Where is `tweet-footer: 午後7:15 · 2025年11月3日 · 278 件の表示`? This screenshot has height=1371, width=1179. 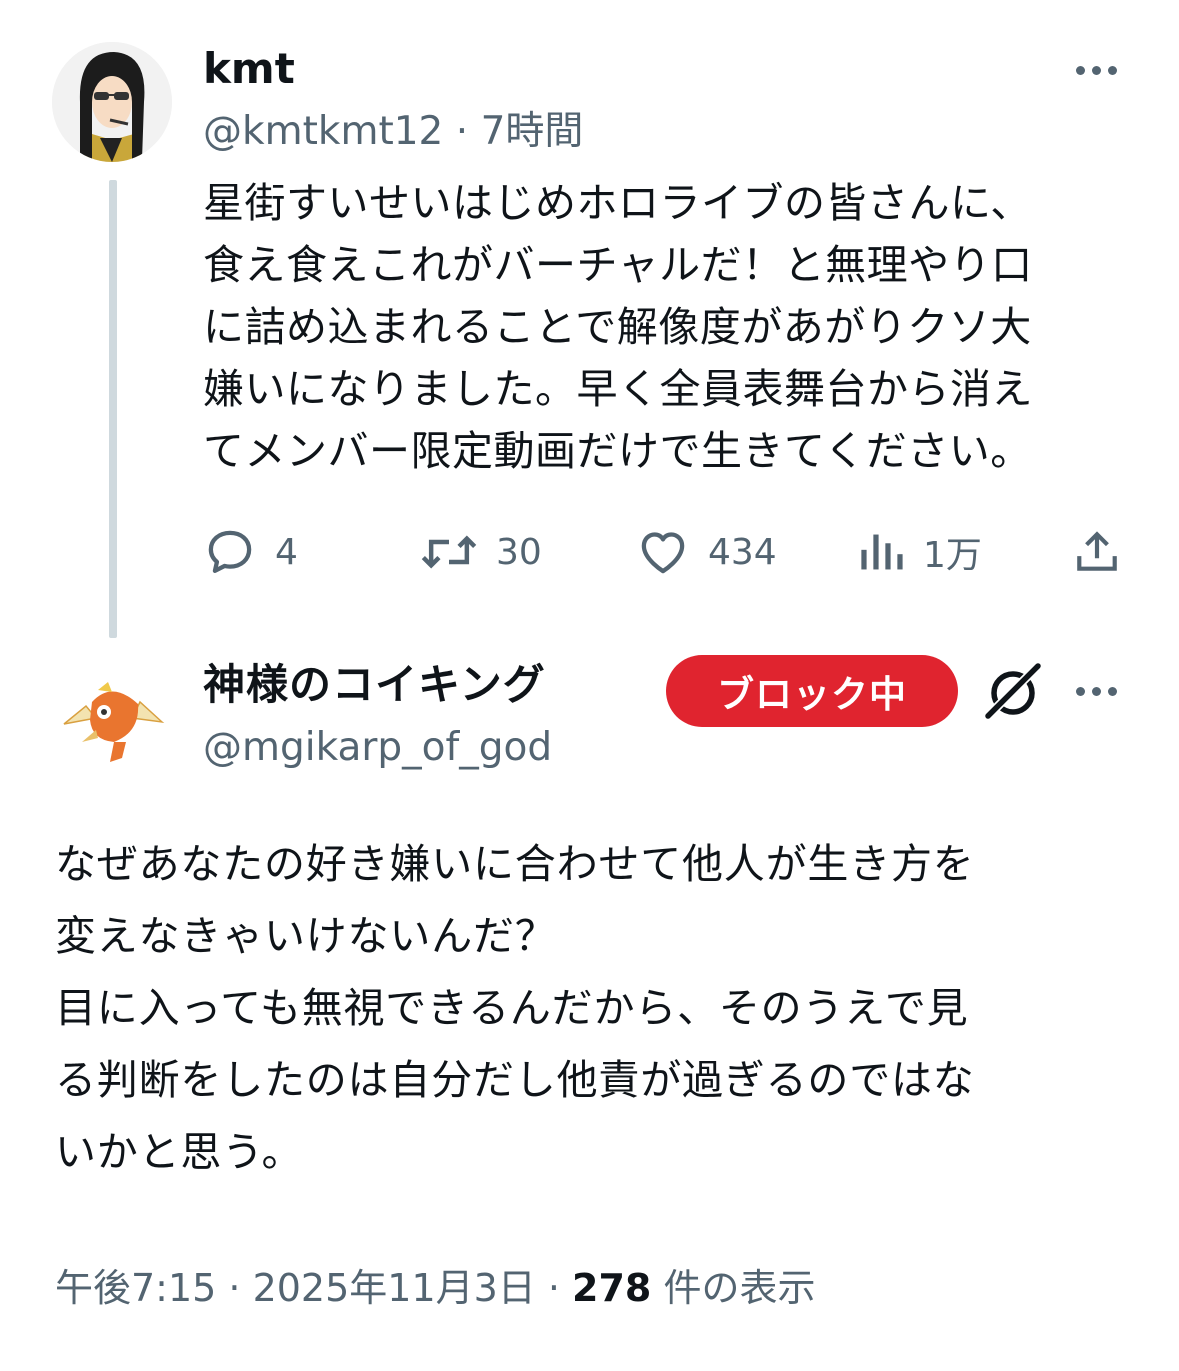
tweet-footer: 午後7:15 · 2025年11月3日 · 278 件の表示 is located at coordinates (435, 1288).